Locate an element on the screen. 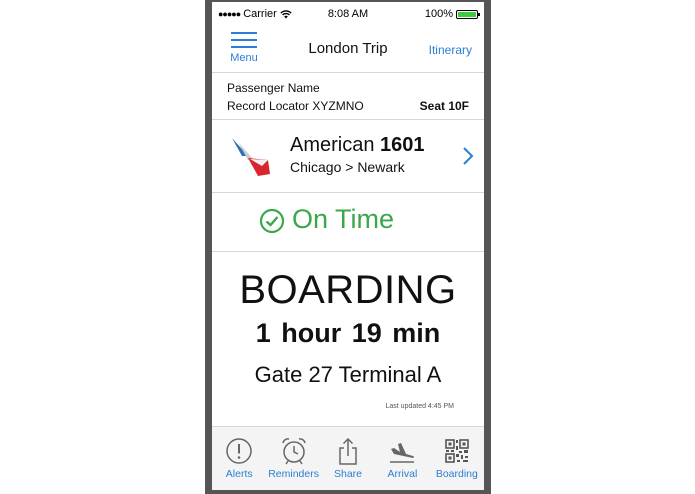 Image resolution: width=695 pixels, height=494 pixels. qr-code-icon is located at coordinates (457, 451).